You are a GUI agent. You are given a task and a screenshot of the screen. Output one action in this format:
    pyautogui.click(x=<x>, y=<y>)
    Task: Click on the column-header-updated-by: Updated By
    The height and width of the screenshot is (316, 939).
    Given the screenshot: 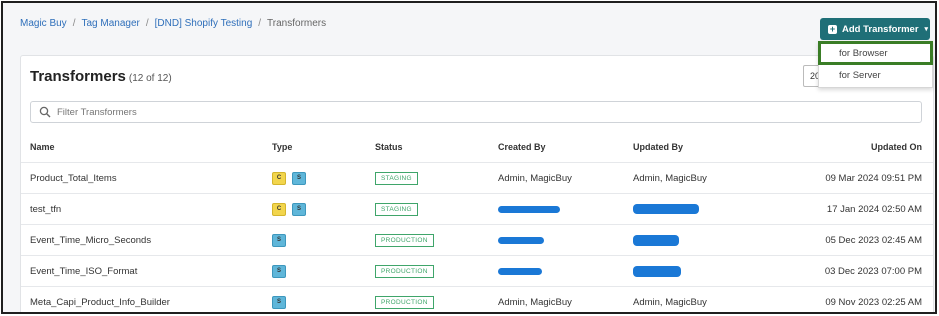 What is the action you would take?
    pyautogui.click(x=658, y=147)
    